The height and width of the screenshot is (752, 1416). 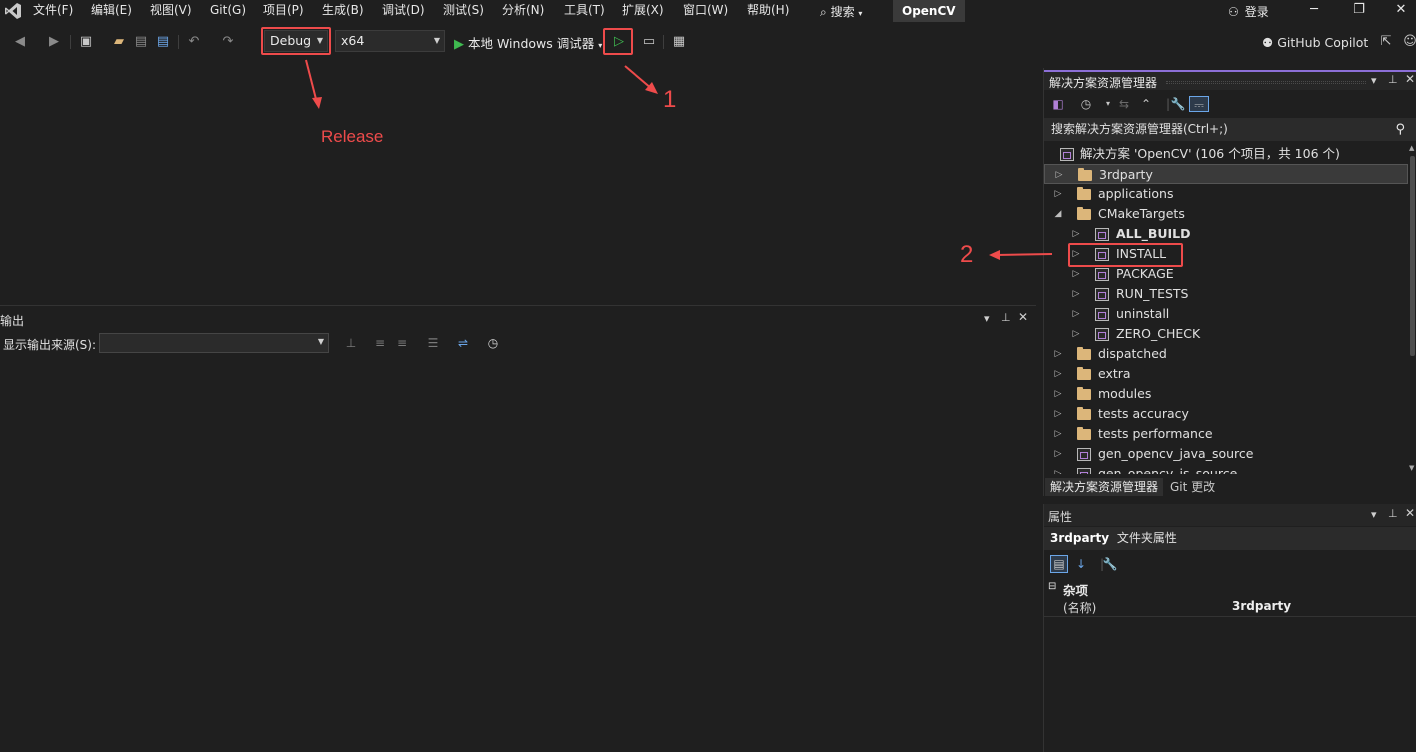 I want to click on tree-item: ▷ gen_opencv_java_source, so click(x=1226, y=454).